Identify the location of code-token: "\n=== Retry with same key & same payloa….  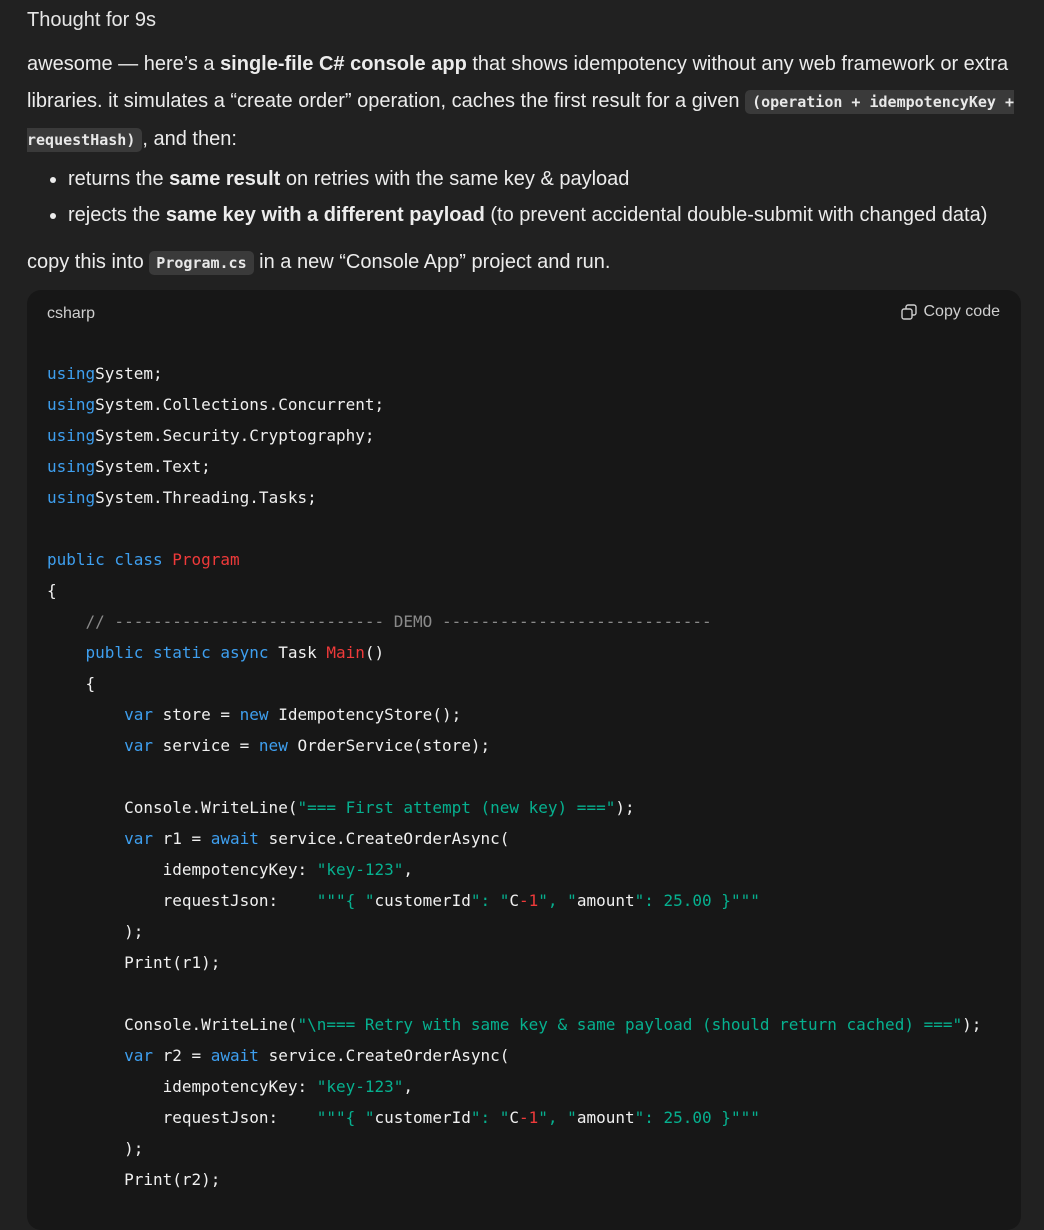
(630, 1024).